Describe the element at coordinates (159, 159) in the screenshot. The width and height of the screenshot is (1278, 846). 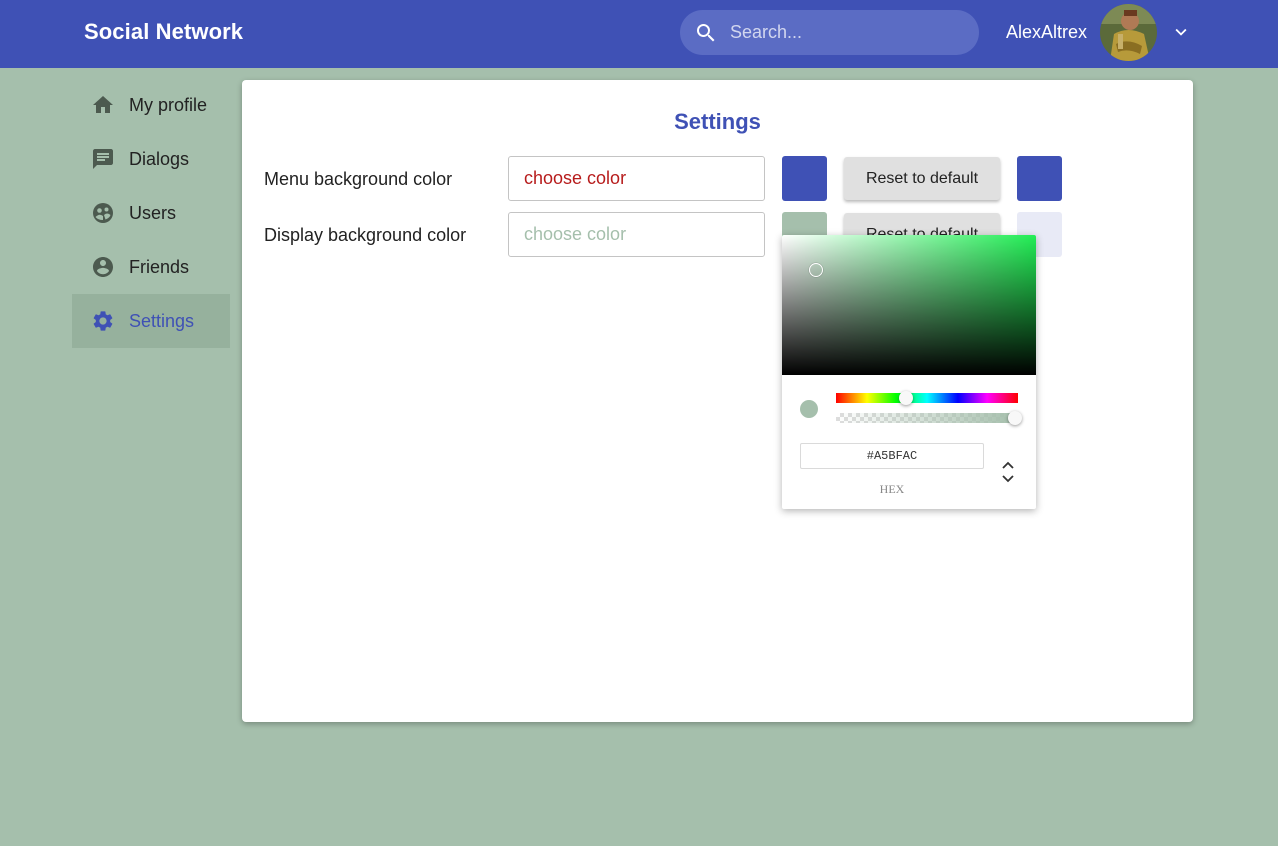
I see `sidebar-item-label: Dialogs` at that location.